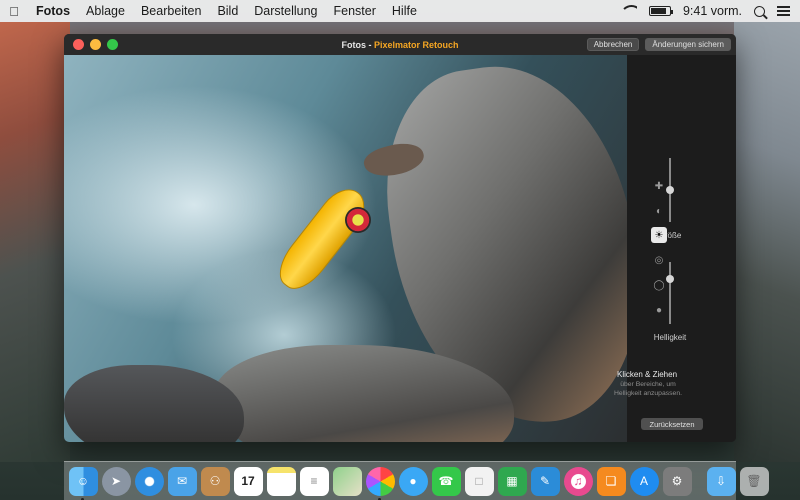  What do you see at coordinates (281, 481) in the screenshot?
I see `notes-icon` at bounding box center [281, 481].